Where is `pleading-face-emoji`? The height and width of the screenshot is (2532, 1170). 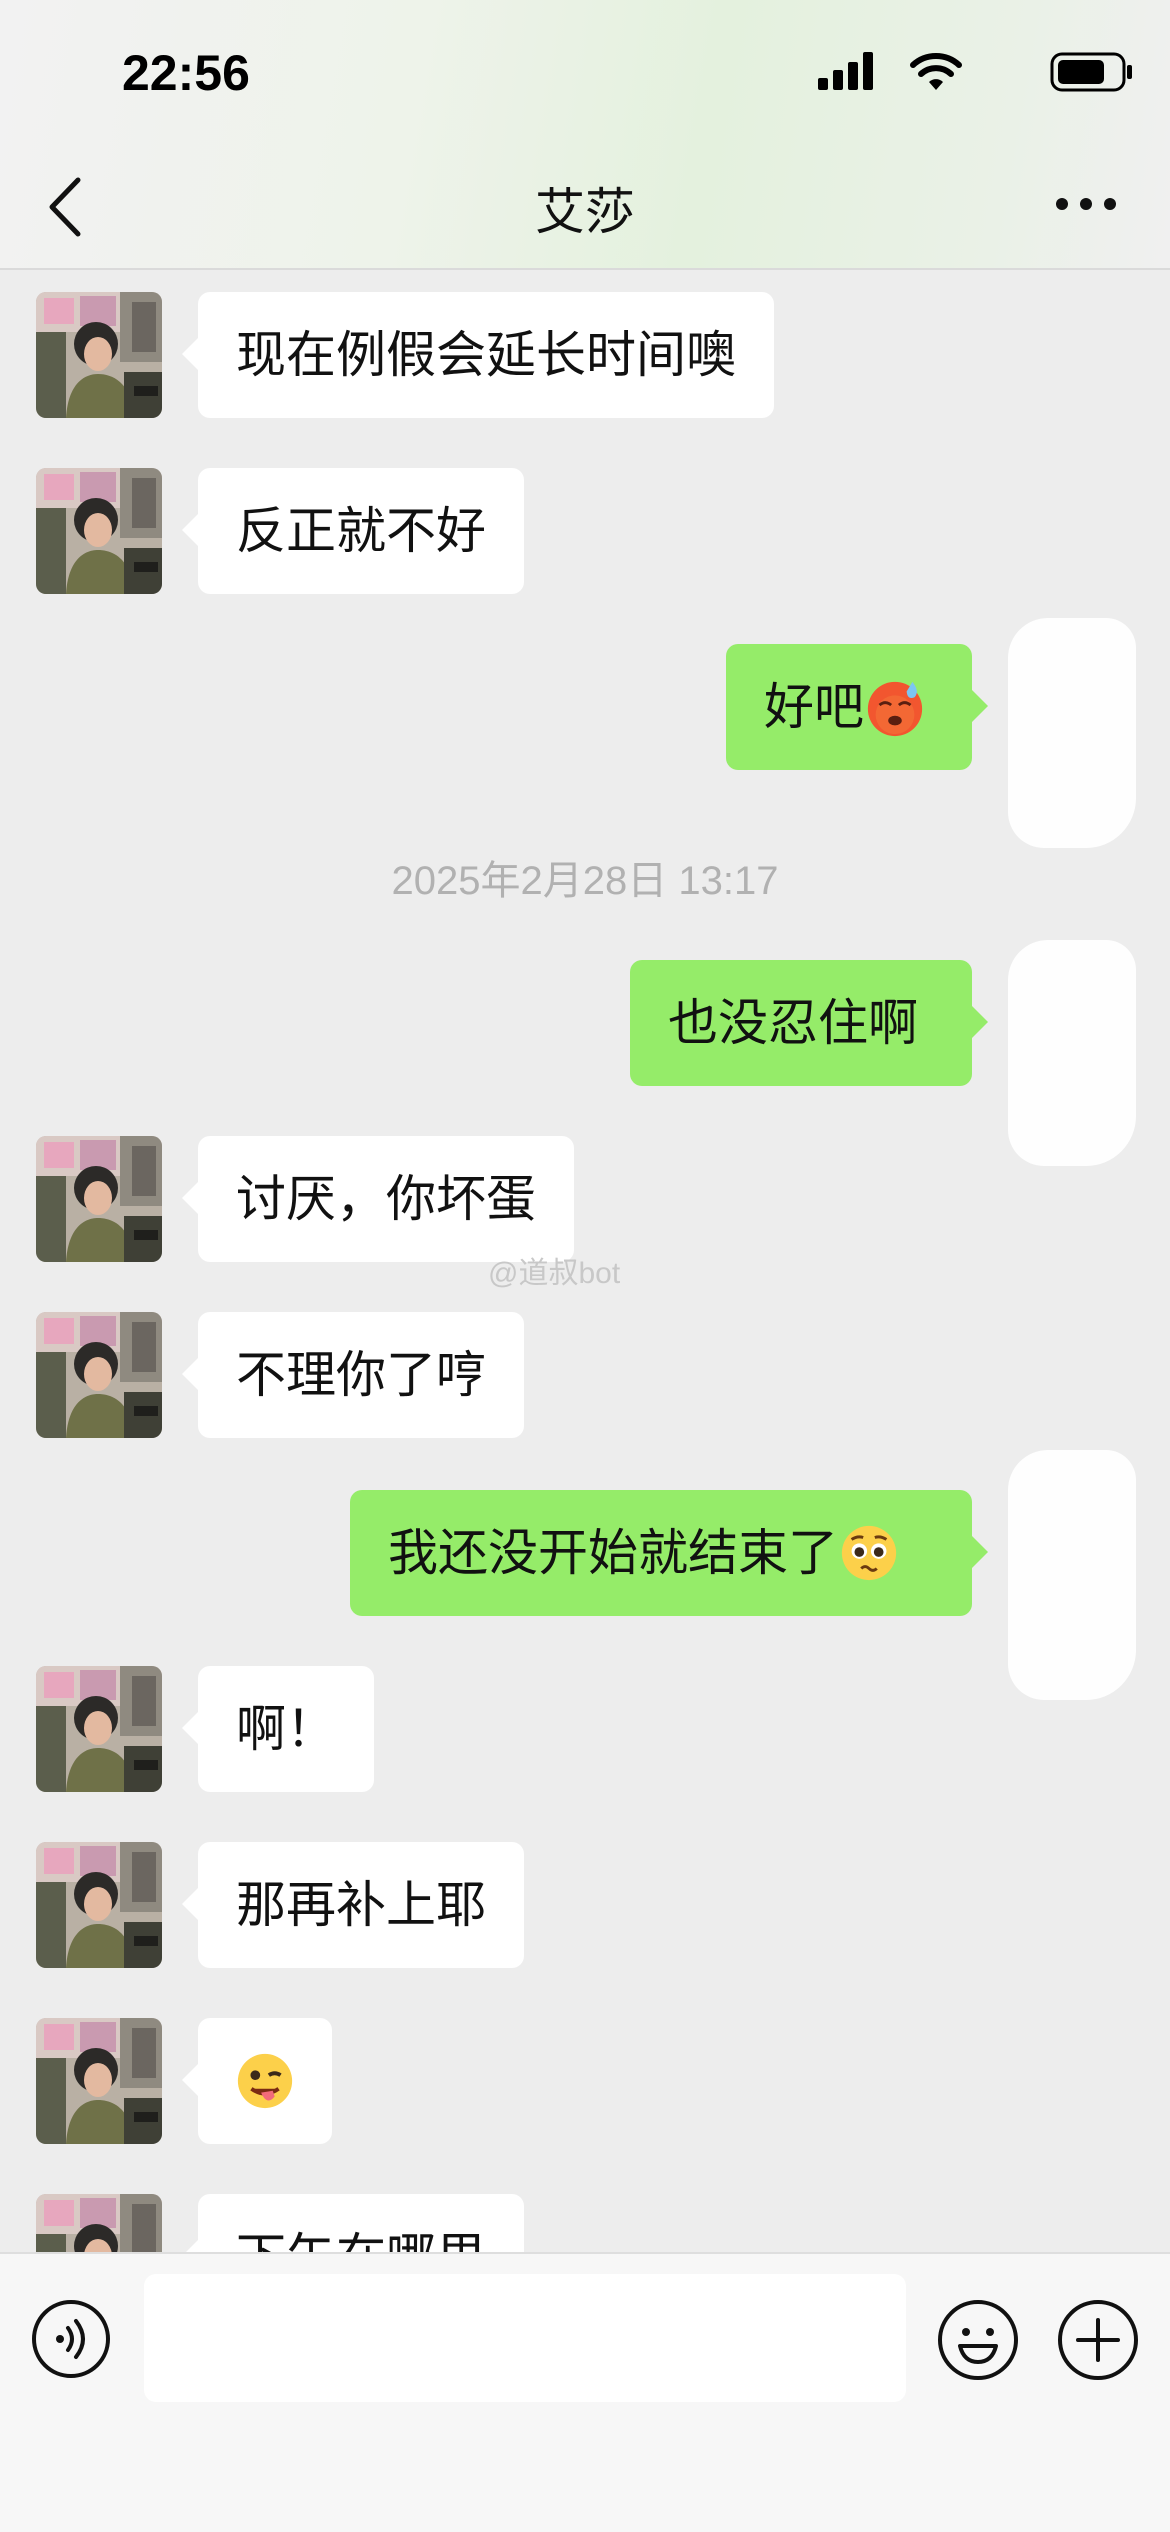 pleading-face-emoji is located at coordinates (869, 1552).